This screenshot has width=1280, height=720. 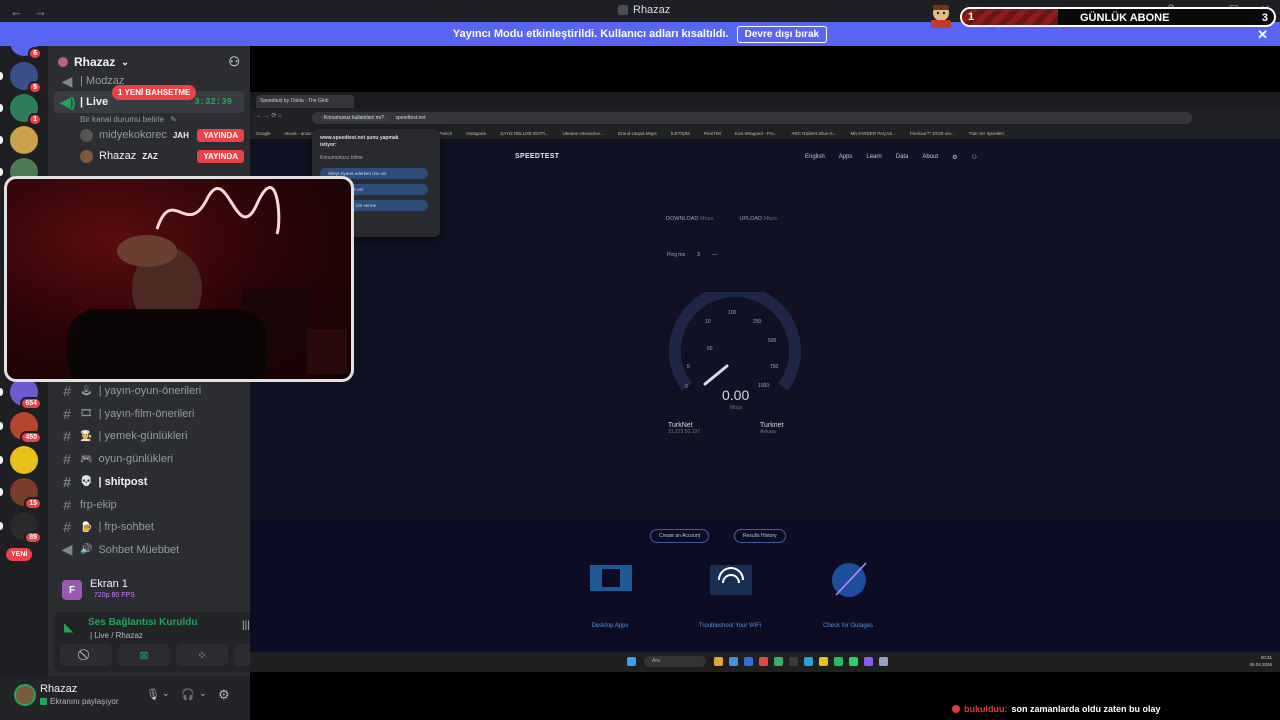 I want to click on channel-item: # frp-ekip, so click(x=149, y=505).